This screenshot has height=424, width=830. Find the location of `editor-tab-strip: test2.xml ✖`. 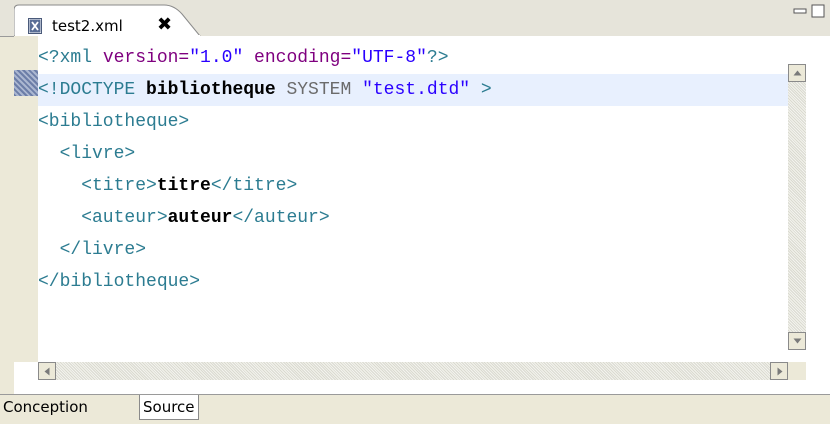

editor-tab-strip: test2.xml ✖ is located at coordinates (415, 18).